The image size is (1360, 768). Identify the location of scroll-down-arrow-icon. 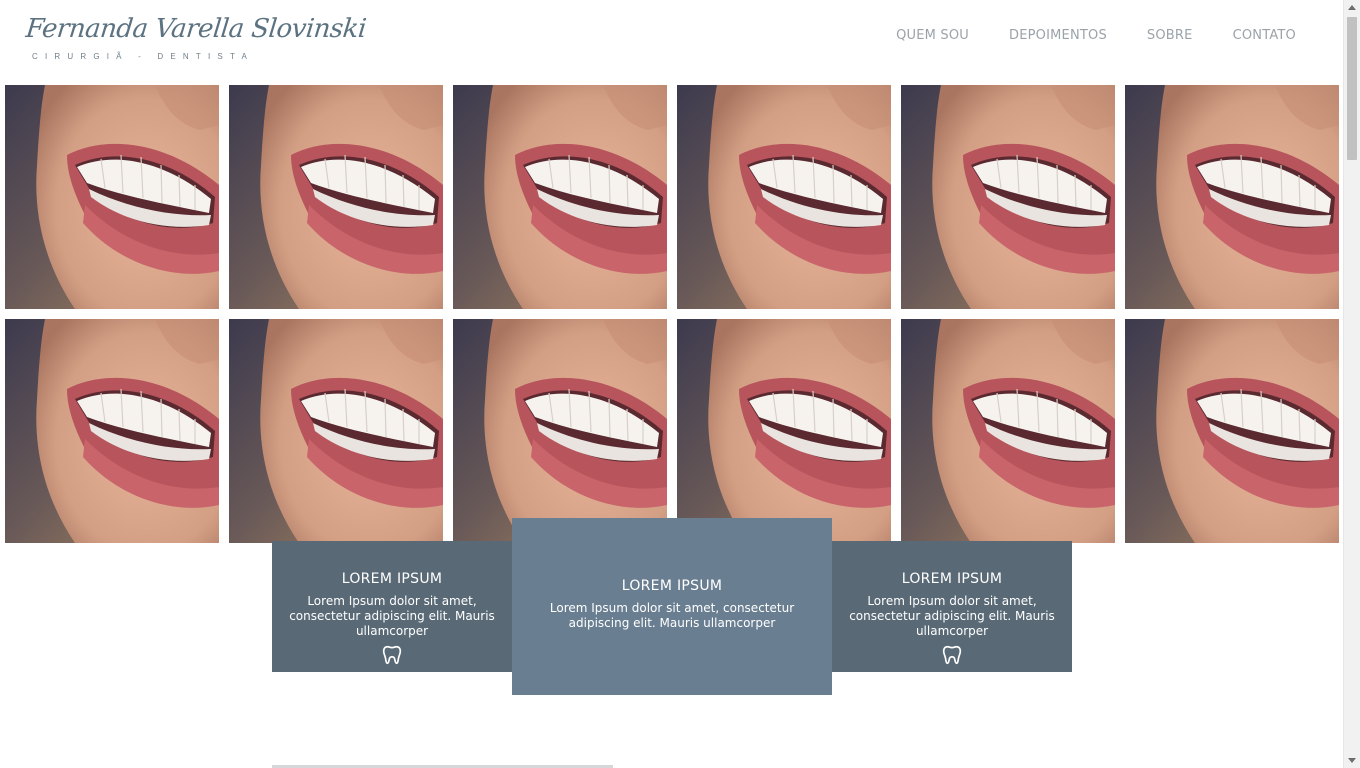
(1352, 760).